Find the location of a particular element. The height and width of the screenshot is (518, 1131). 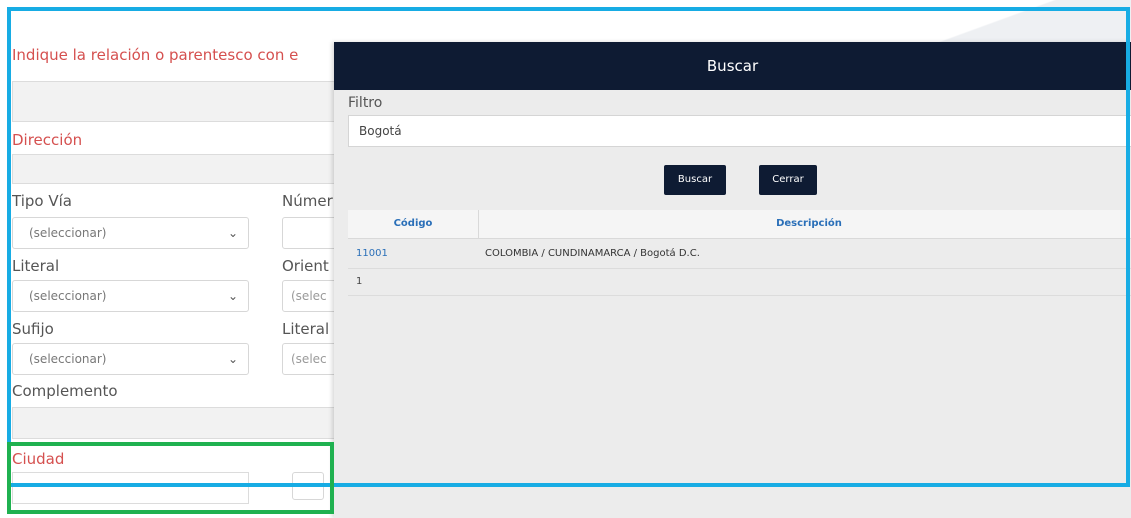

filtro-input: Bogotá is located at coordinates (739, 131).